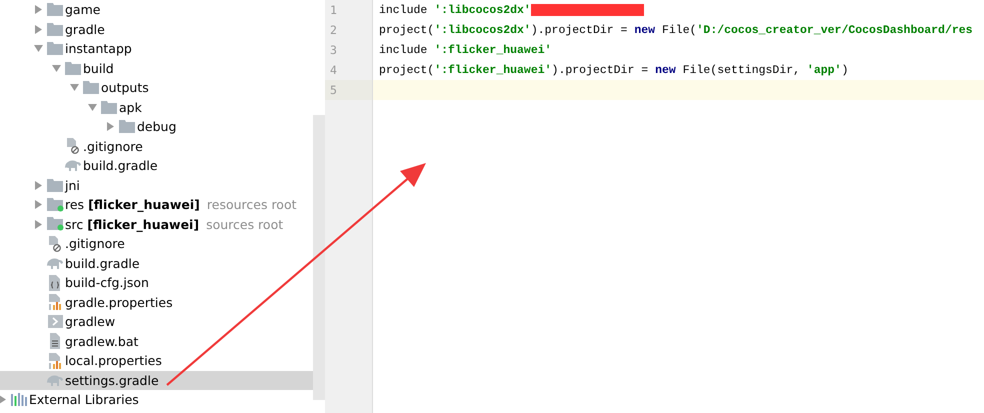 This screenshot has height=413, width=984. Describe the element at coordinates (333, 10) in the screenshot. I see `line-number: 1` at that location.